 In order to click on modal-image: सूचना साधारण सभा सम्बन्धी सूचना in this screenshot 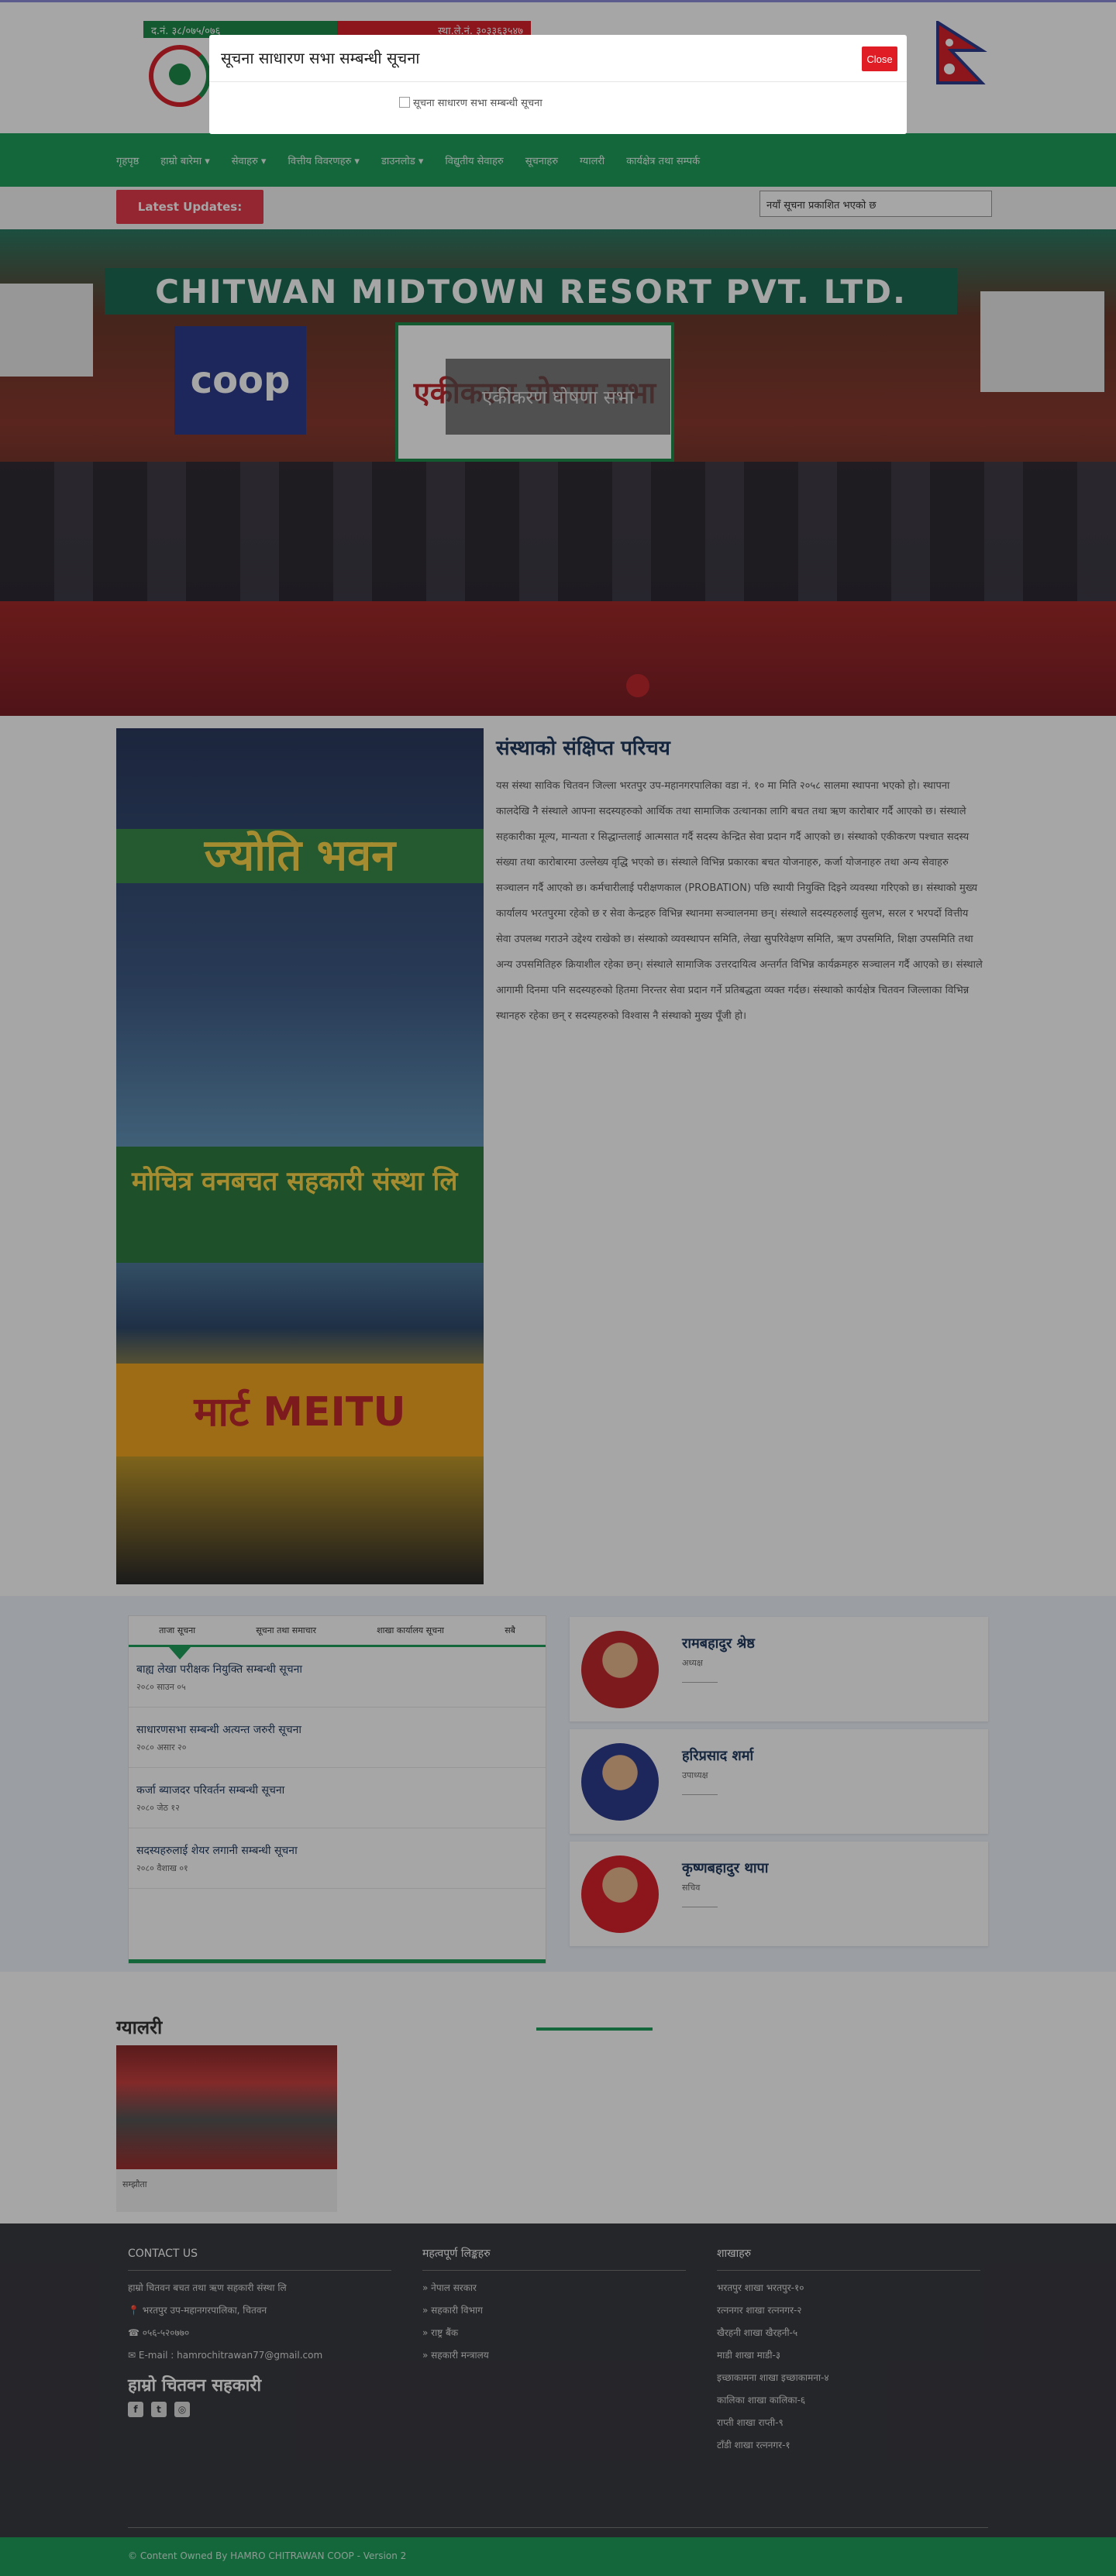, I will do `click(471, 102)`.